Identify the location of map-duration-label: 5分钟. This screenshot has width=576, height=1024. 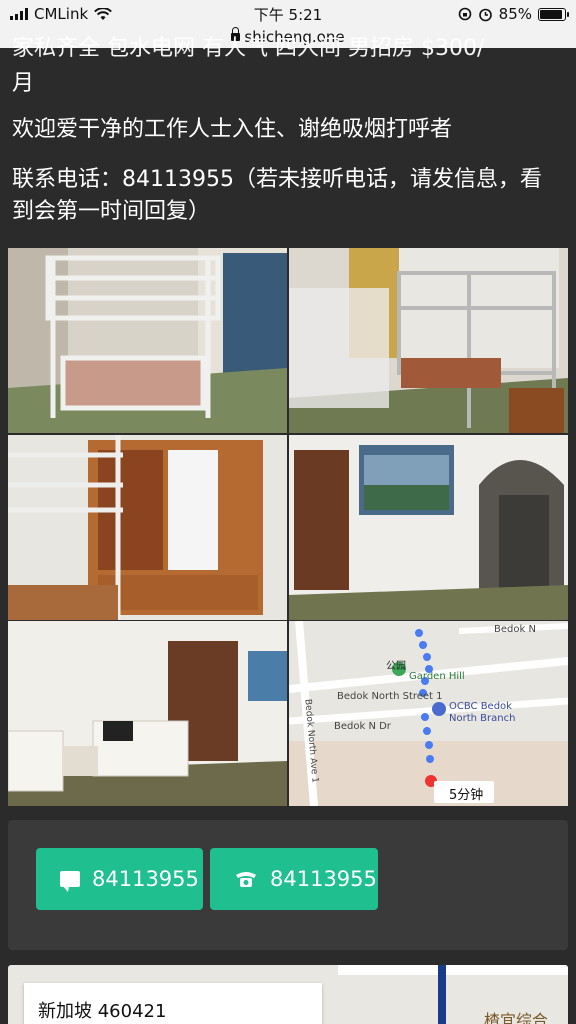
(466, 795).